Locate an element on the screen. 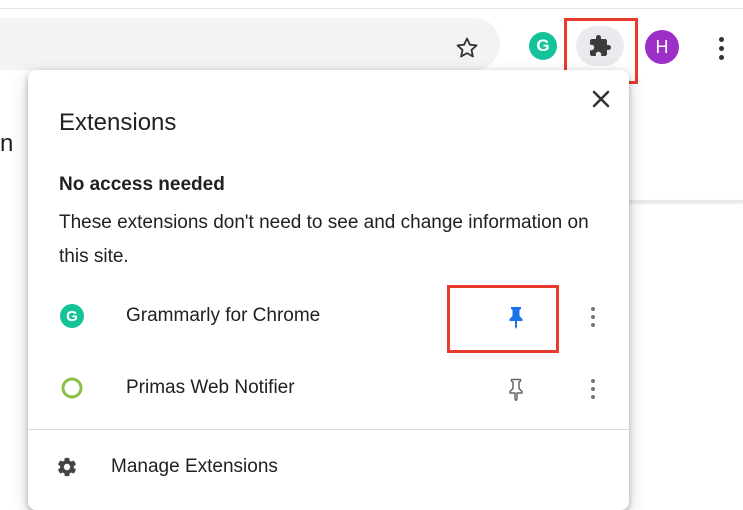  grammarly-toolbar-button: G is located at coordinates (543, 46).